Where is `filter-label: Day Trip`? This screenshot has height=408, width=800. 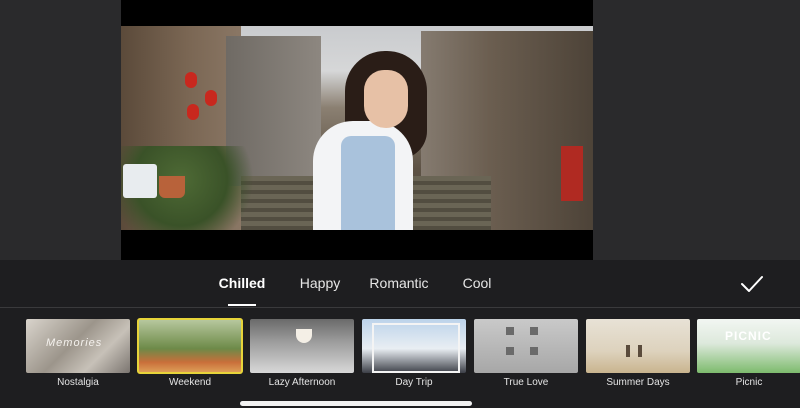
filter-label: Day Trip is located at coordinates (414, 382).